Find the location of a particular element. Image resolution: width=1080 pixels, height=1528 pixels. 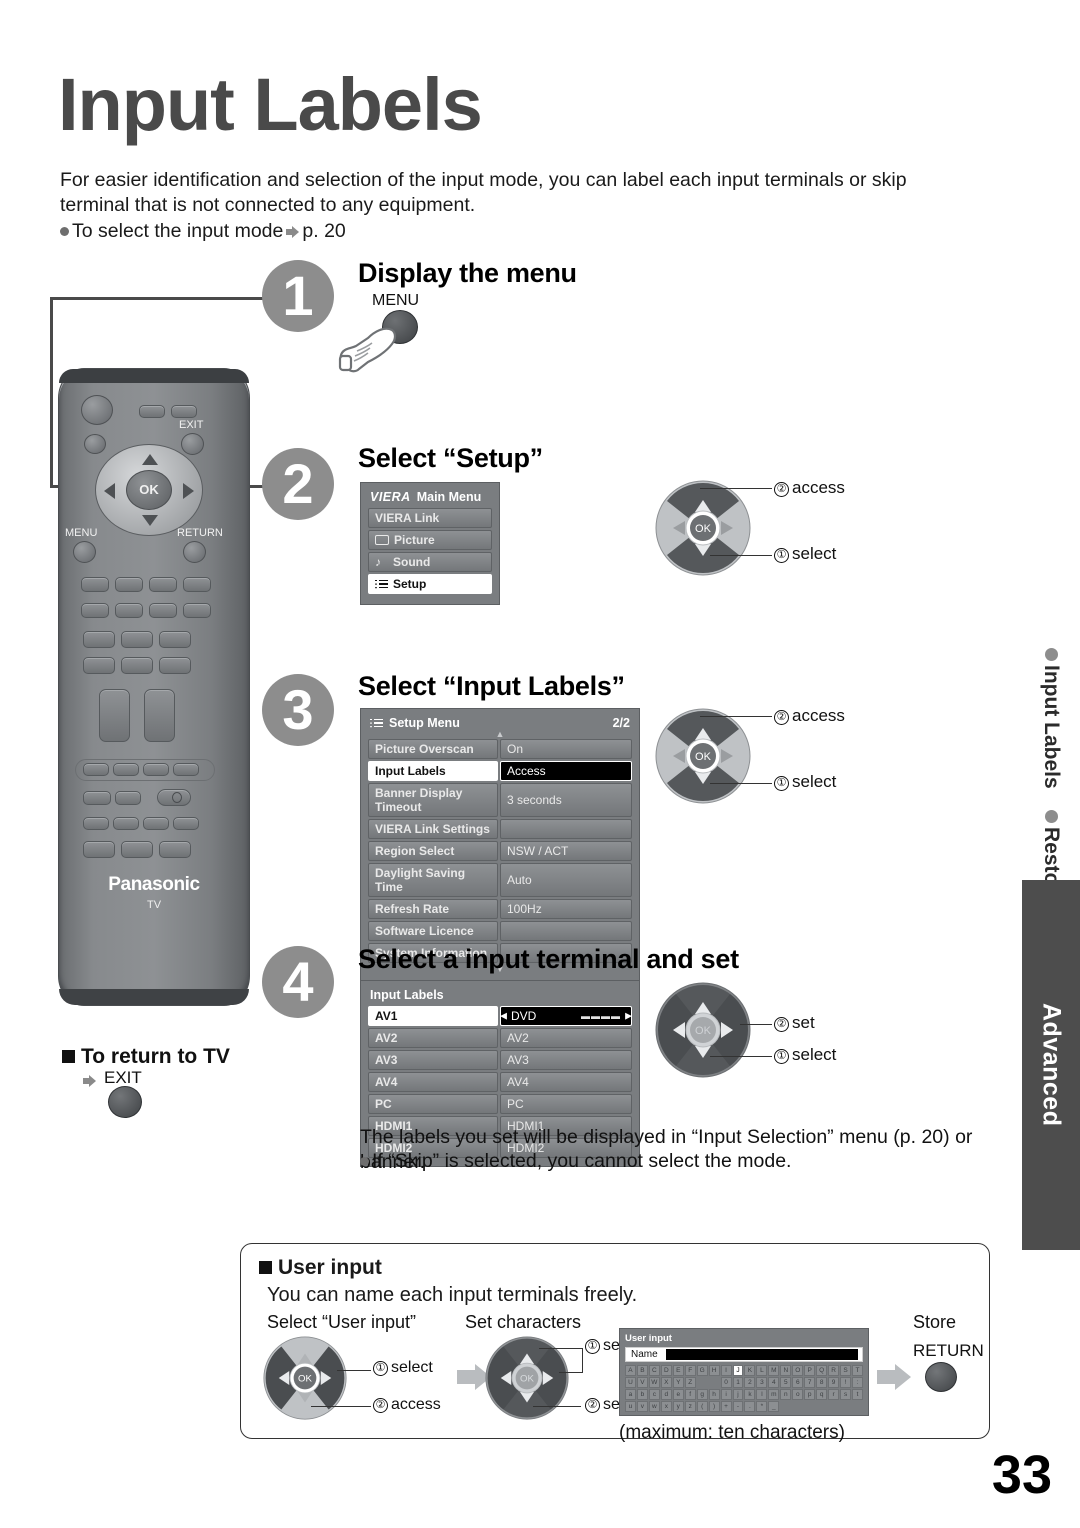

setup-row-input-labels: Input Labels Access is located at coordinates (500, 771).